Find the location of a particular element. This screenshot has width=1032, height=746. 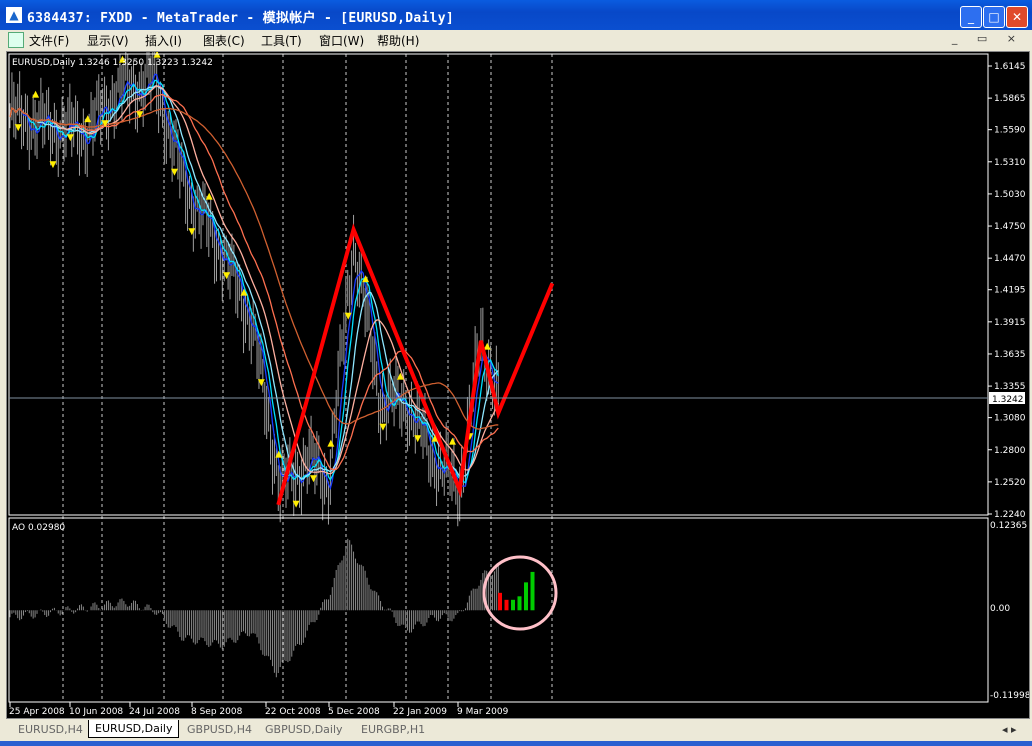

metatrader-logo-icon: ▲ is located at coordinates (14, 15).